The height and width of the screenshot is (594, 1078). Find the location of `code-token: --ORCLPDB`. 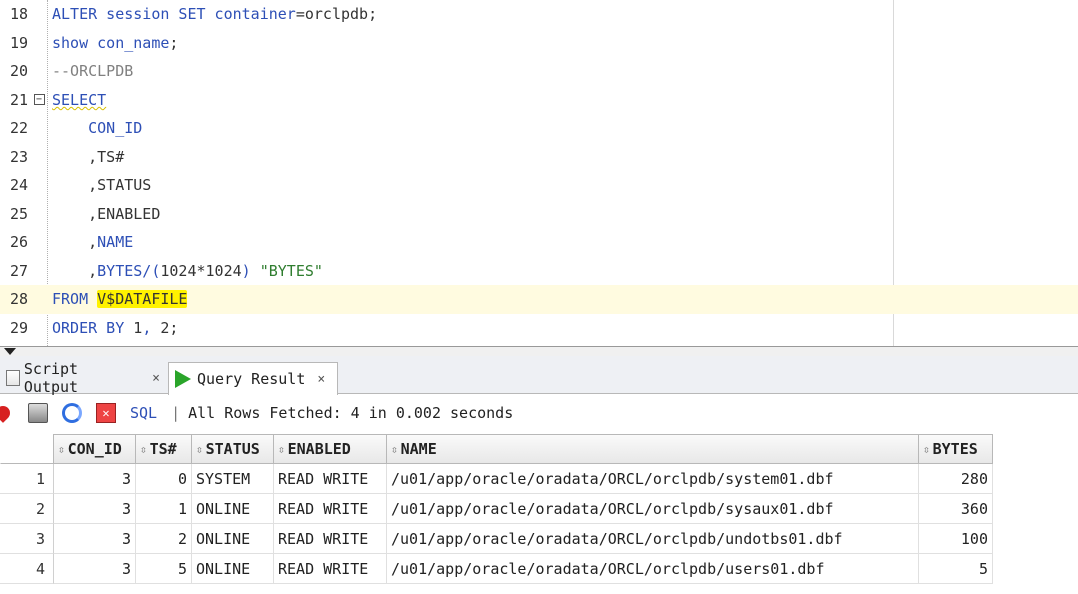

code-token: --ORCLPDB is located at coordinates (93, 71).